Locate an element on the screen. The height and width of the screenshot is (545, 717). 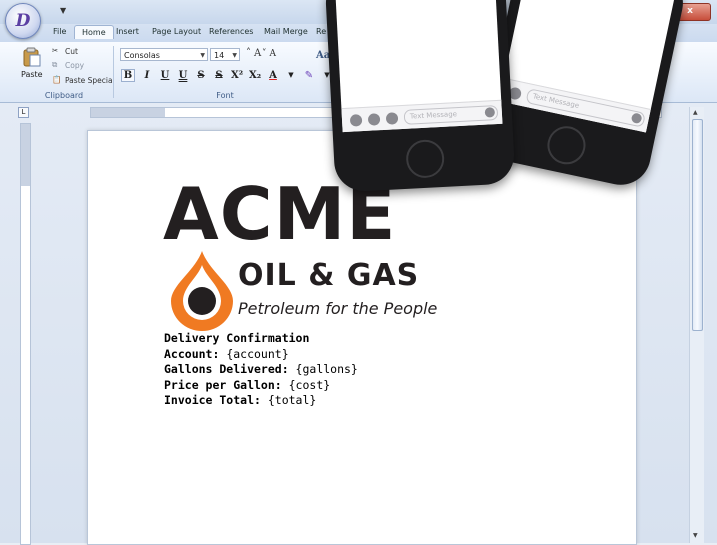
doc-line-price: Price per Gallon: {cost} is located at coordinates (261, 386).